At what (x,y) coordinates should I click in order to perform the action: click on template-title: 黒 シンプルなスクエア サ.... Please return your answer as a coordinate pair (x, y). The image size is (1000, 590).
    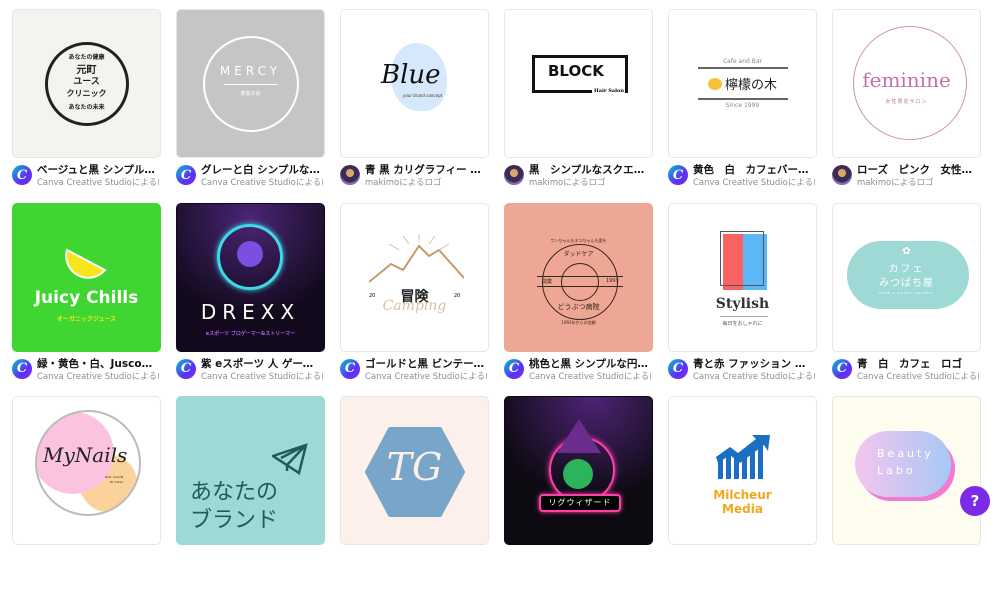
    Looking at the image, I should click on (590, 170).